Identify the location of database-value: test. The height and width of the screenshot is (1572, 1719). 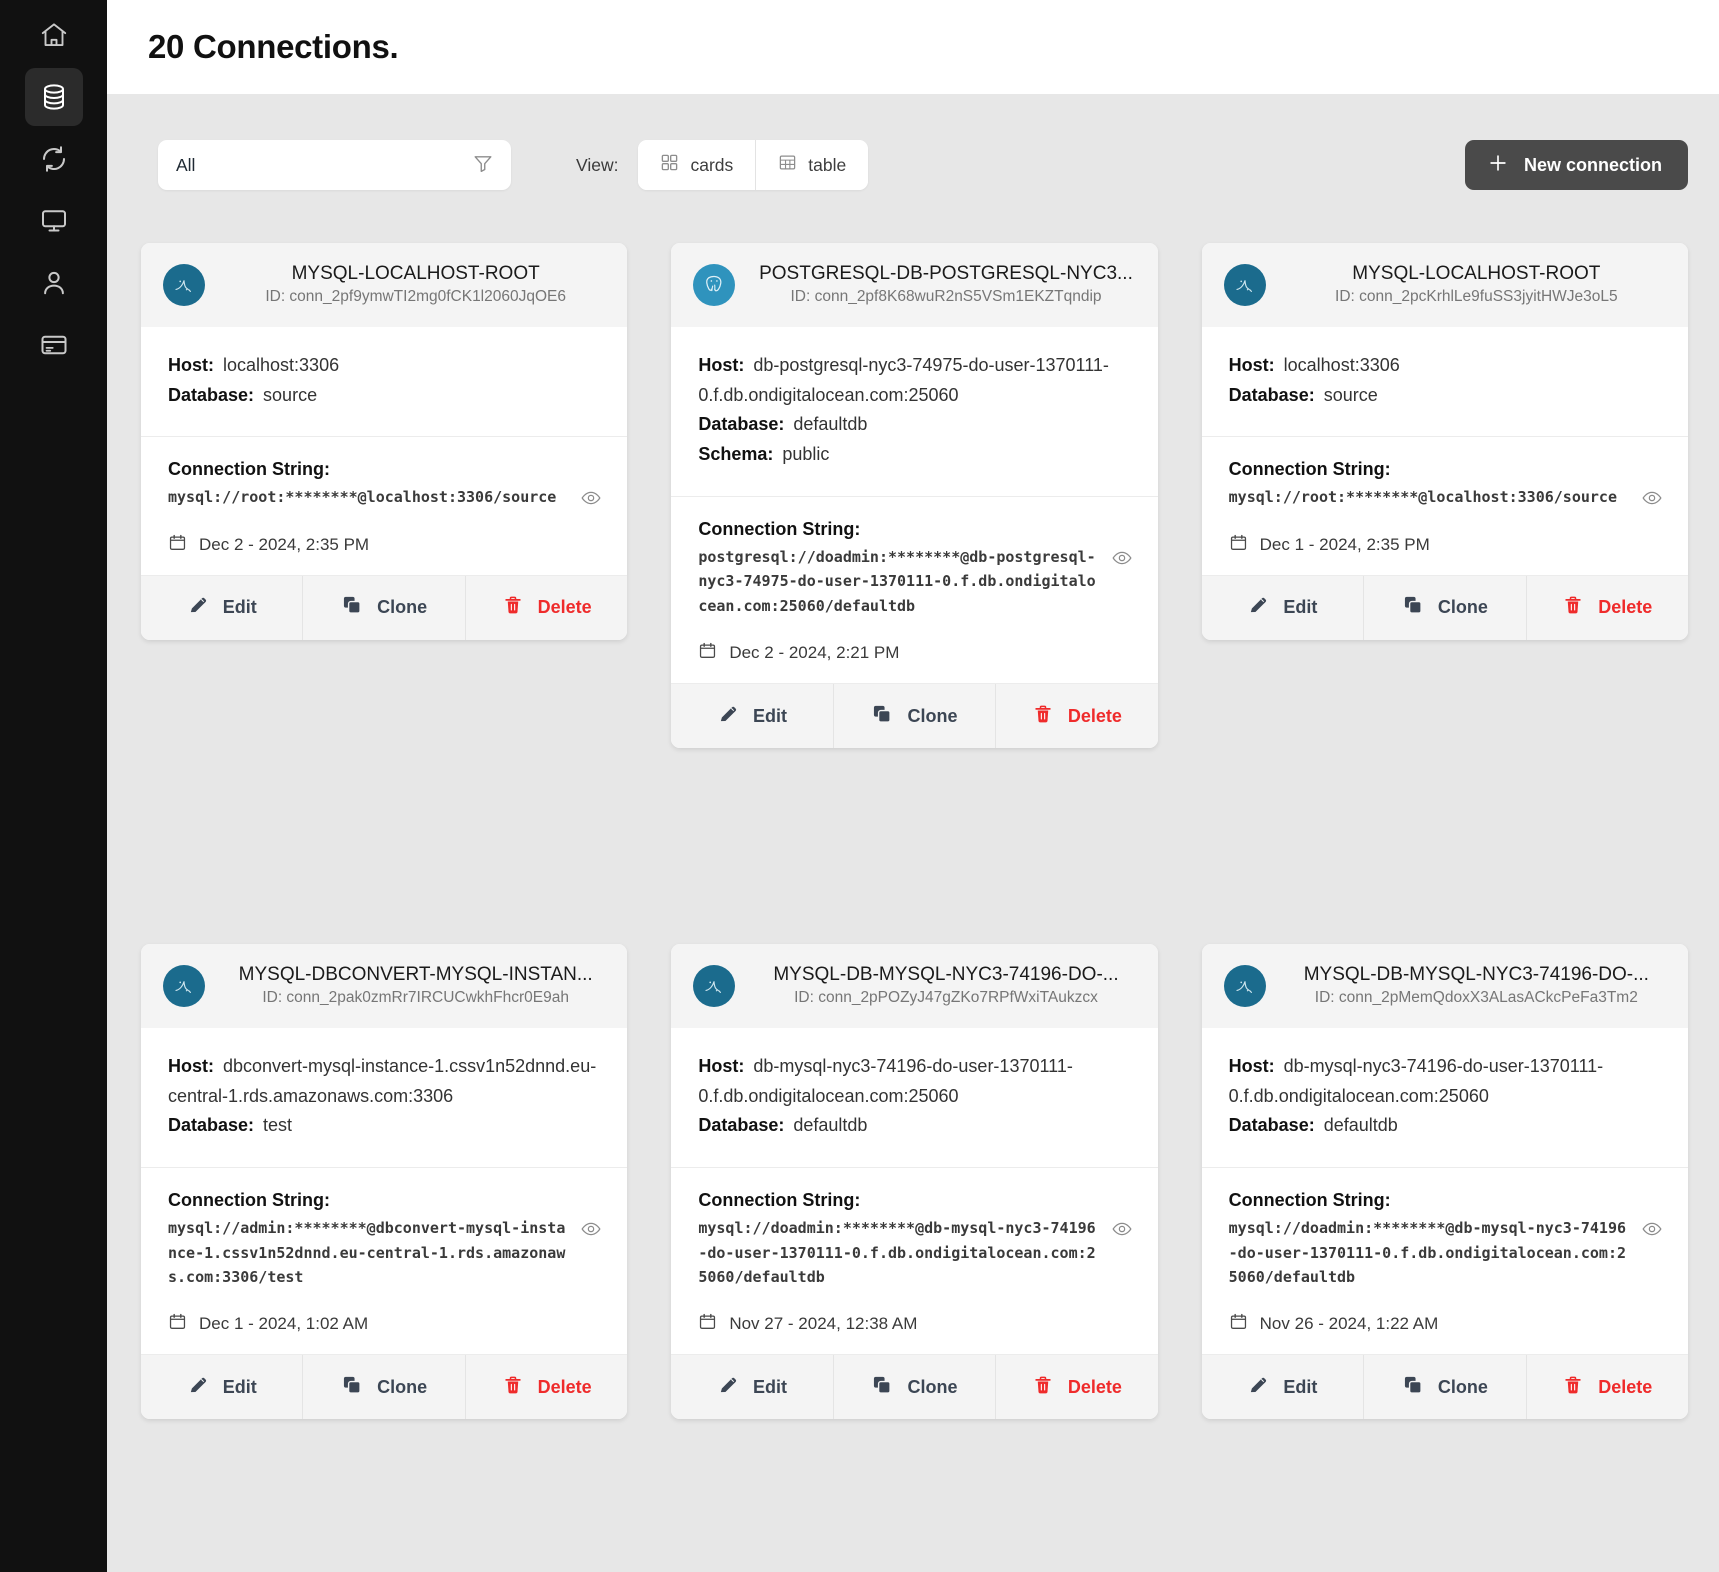
(278, 1125).